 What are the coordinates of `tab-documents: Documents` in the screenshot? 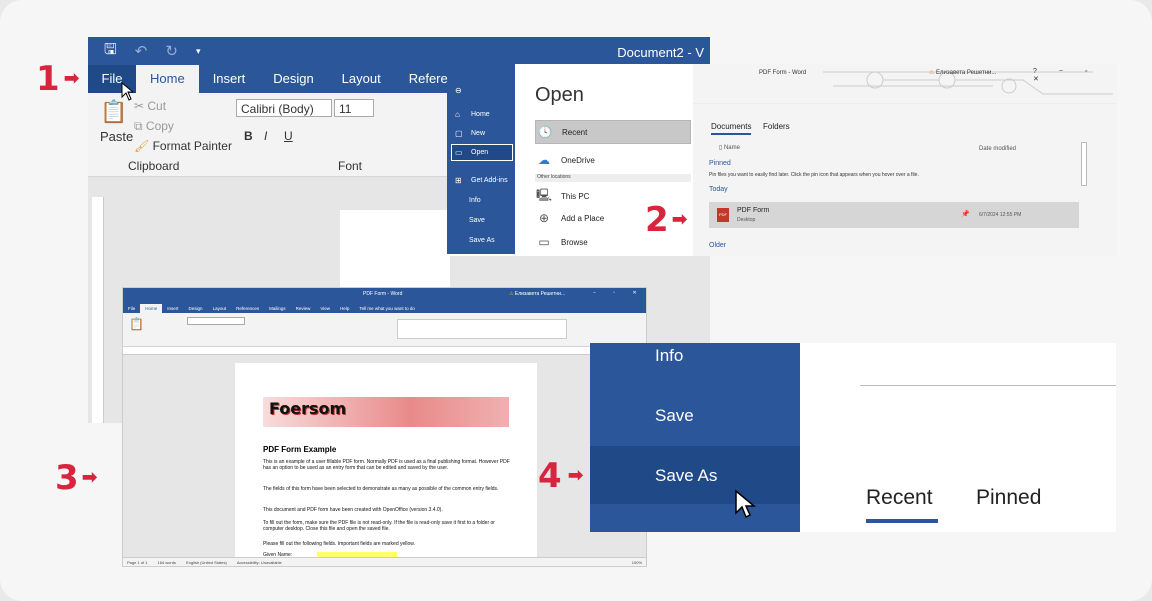 It's located at (731, 128).